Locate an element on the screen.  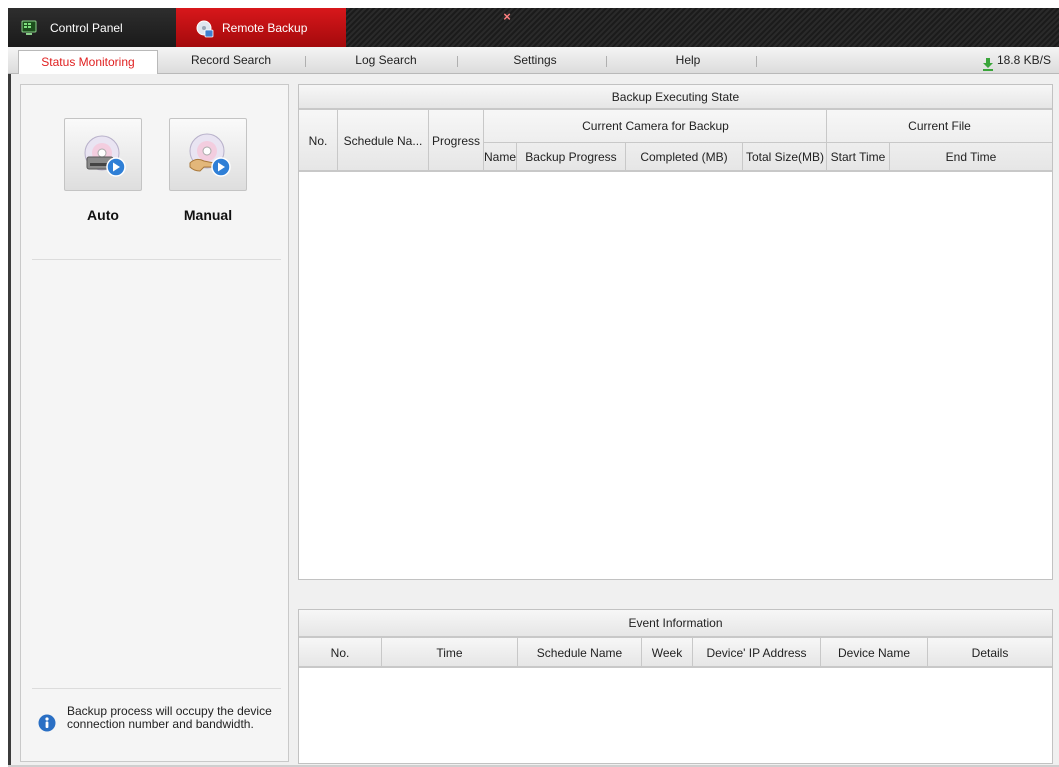
network-speed: 18.8 KB/S is located at coordinates (1016, 60).